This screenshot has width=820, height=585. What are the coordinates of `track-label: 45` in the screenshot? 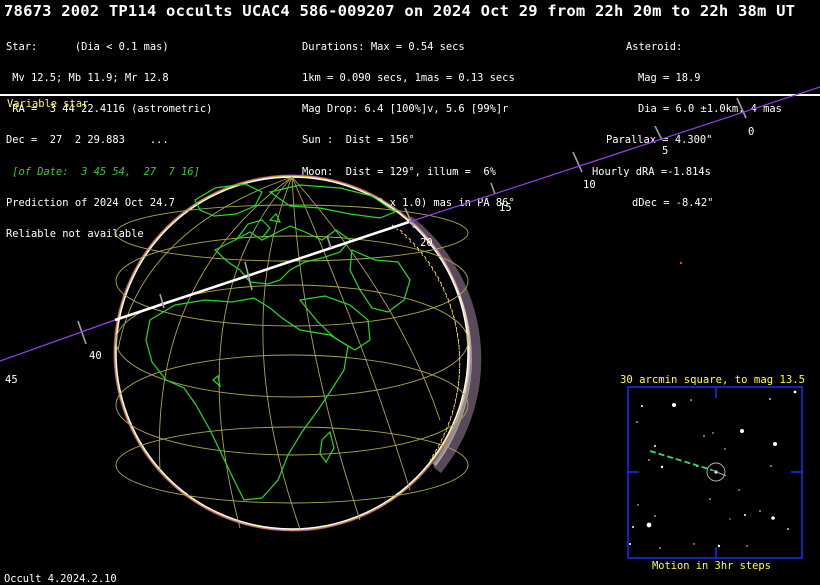 It's located at (11, 380).